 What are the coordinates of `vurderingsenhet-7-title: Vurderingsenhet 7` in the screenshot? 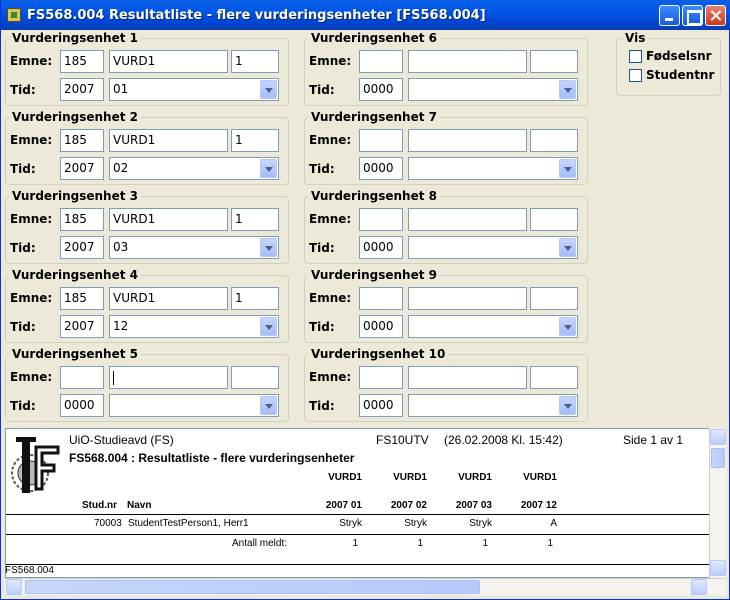 It's located at (374, 117).